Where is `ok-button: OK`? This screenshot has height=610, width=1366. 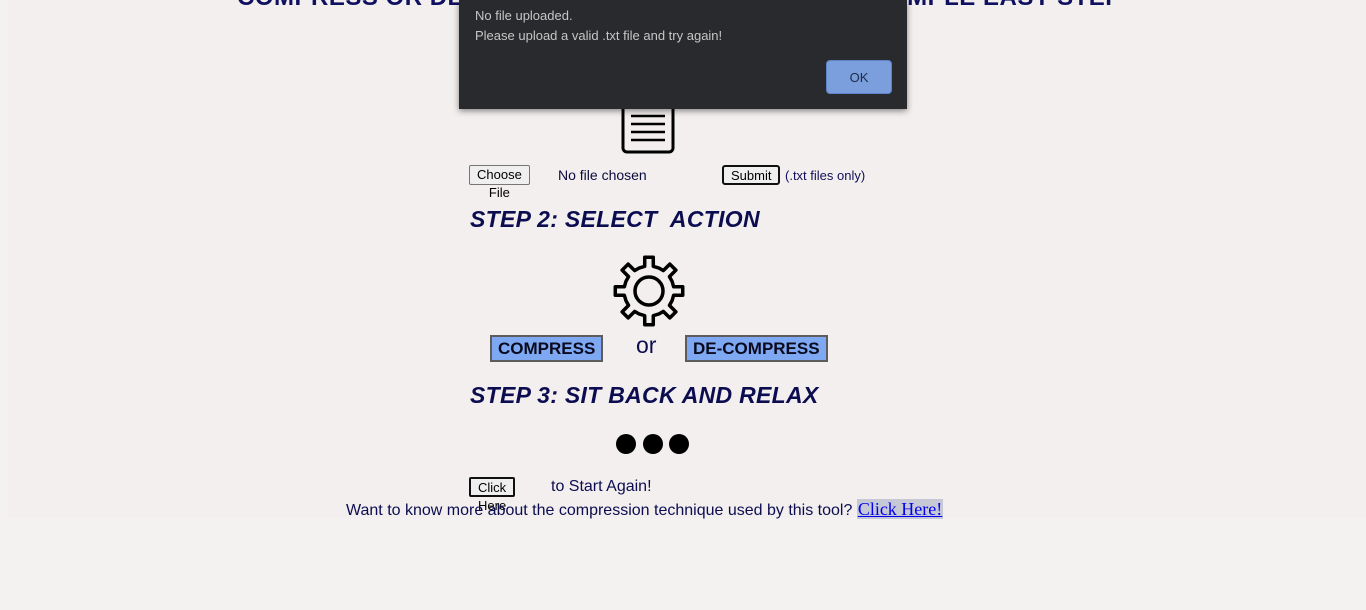 ok-button: OK is located at coordinates (859, 77).